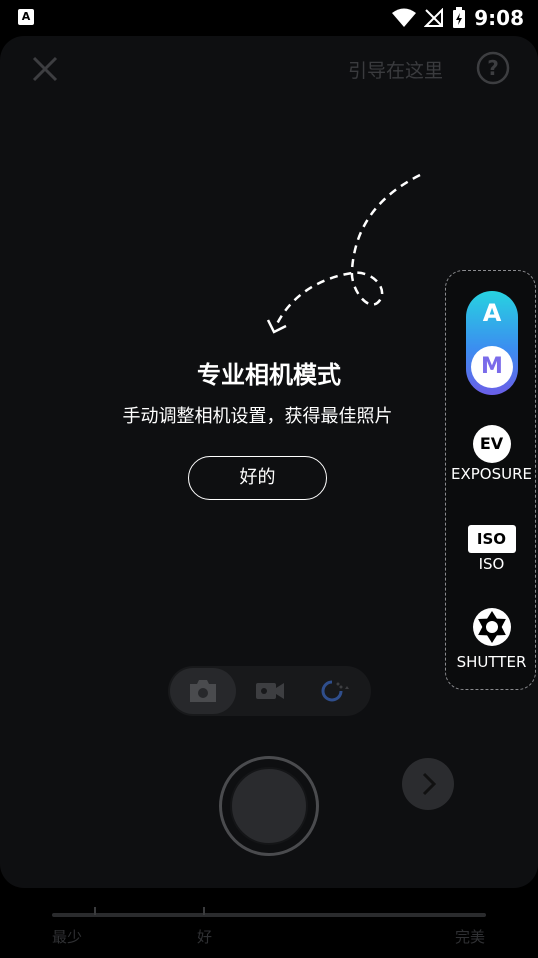 The width and height of the screenshot is (538, 958). I want to click on timer-icon, so click(334, 691).